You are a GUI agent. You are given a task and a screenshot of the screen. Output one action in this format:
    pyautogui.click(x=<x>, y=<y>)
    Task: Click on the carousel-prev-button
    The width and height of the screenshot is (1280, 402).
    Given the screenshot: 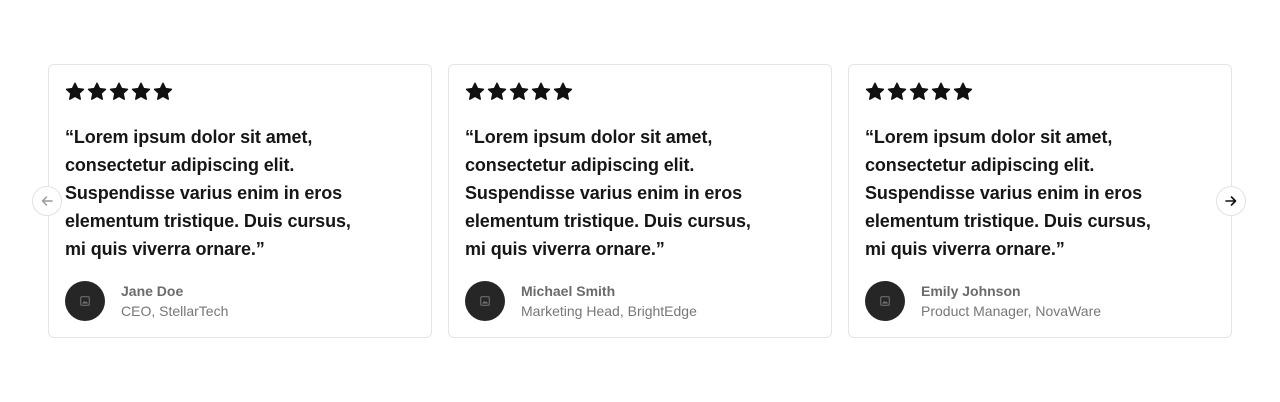 What is the action you would take?
    pyautogui.click(x=47, y=201)
    